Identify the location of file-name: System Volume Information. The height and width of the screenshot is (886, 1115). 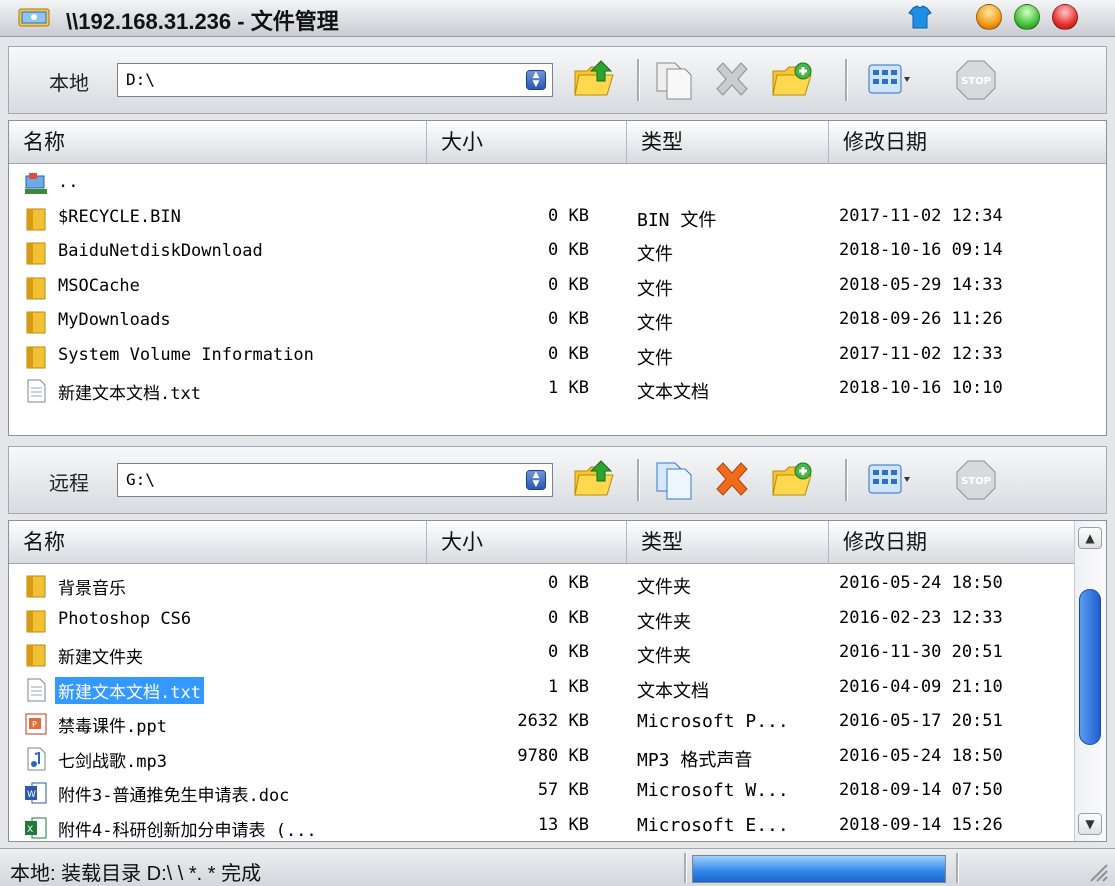
(186, 354).